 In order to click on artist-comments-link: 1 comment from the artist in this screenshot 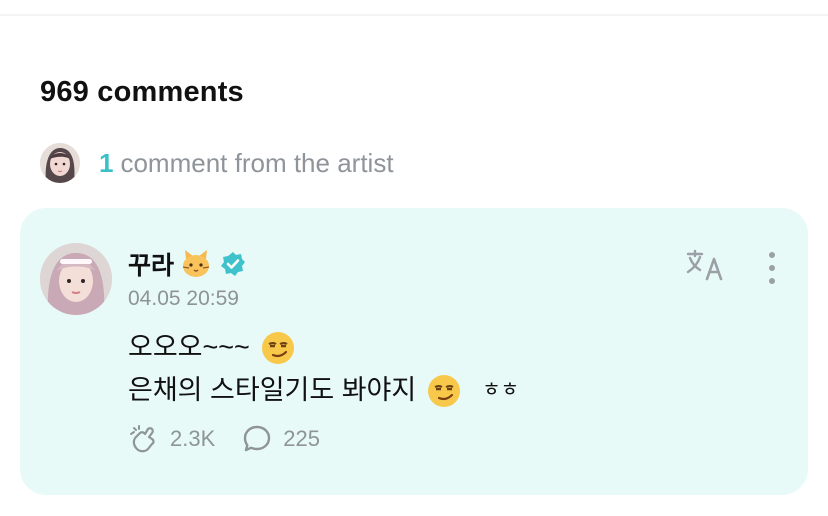, I will do `click(217, 163)`.